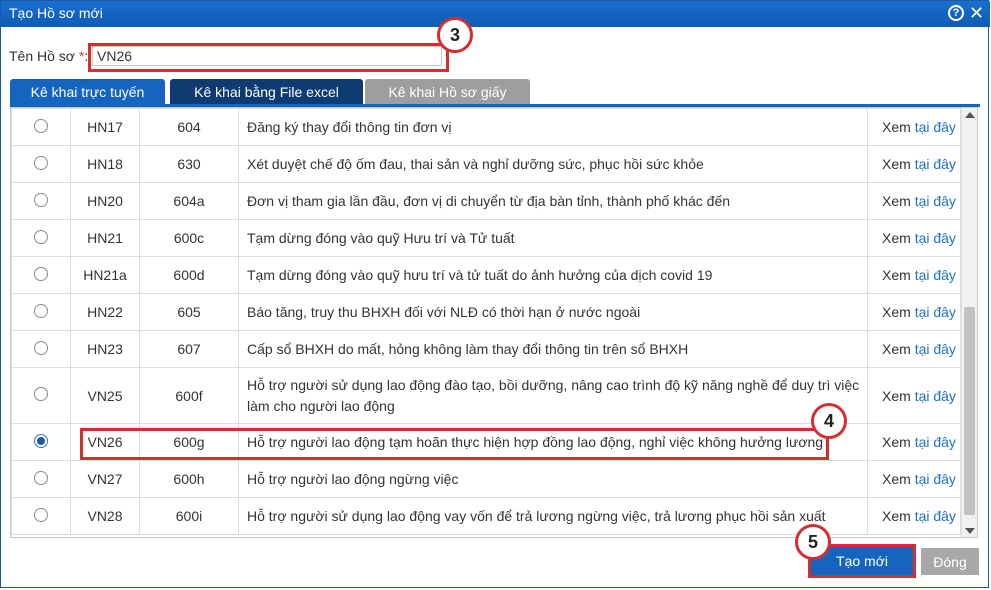  Describe the element at coordinates (976, 13) in the screenshot. I see `close-icon: ✕` at that location.